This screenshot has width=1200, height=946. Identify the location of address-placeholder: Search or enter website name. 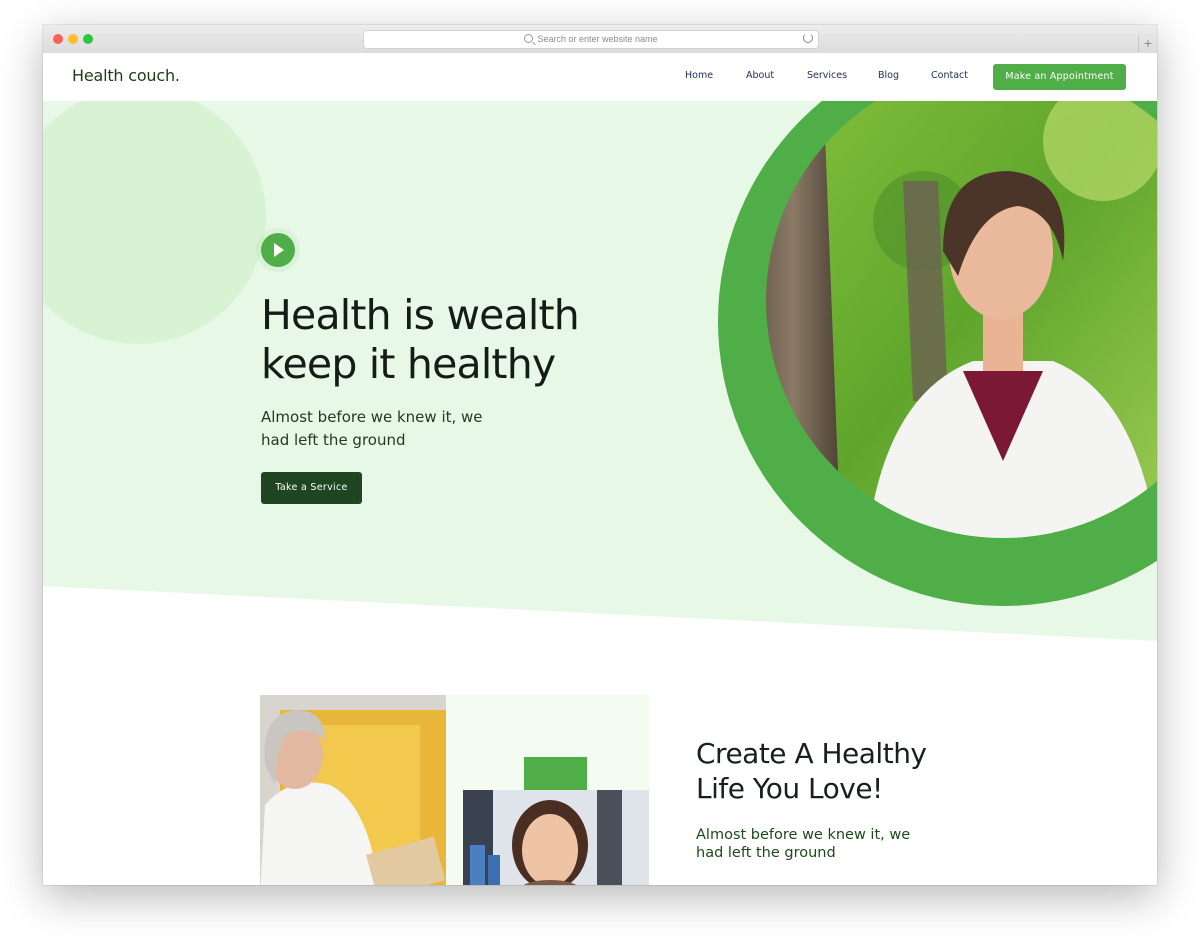
(597, 39).